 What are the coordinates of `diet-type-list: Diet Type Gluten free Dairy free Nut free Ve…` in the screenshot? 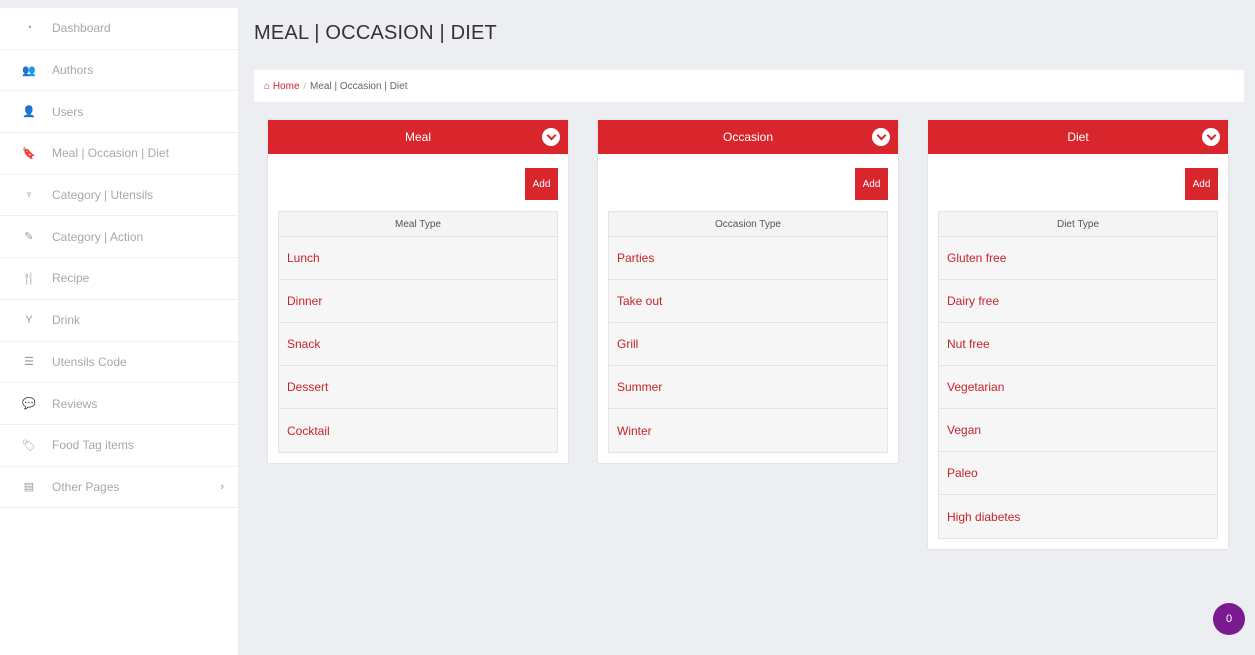 It's located at (1078, 375).